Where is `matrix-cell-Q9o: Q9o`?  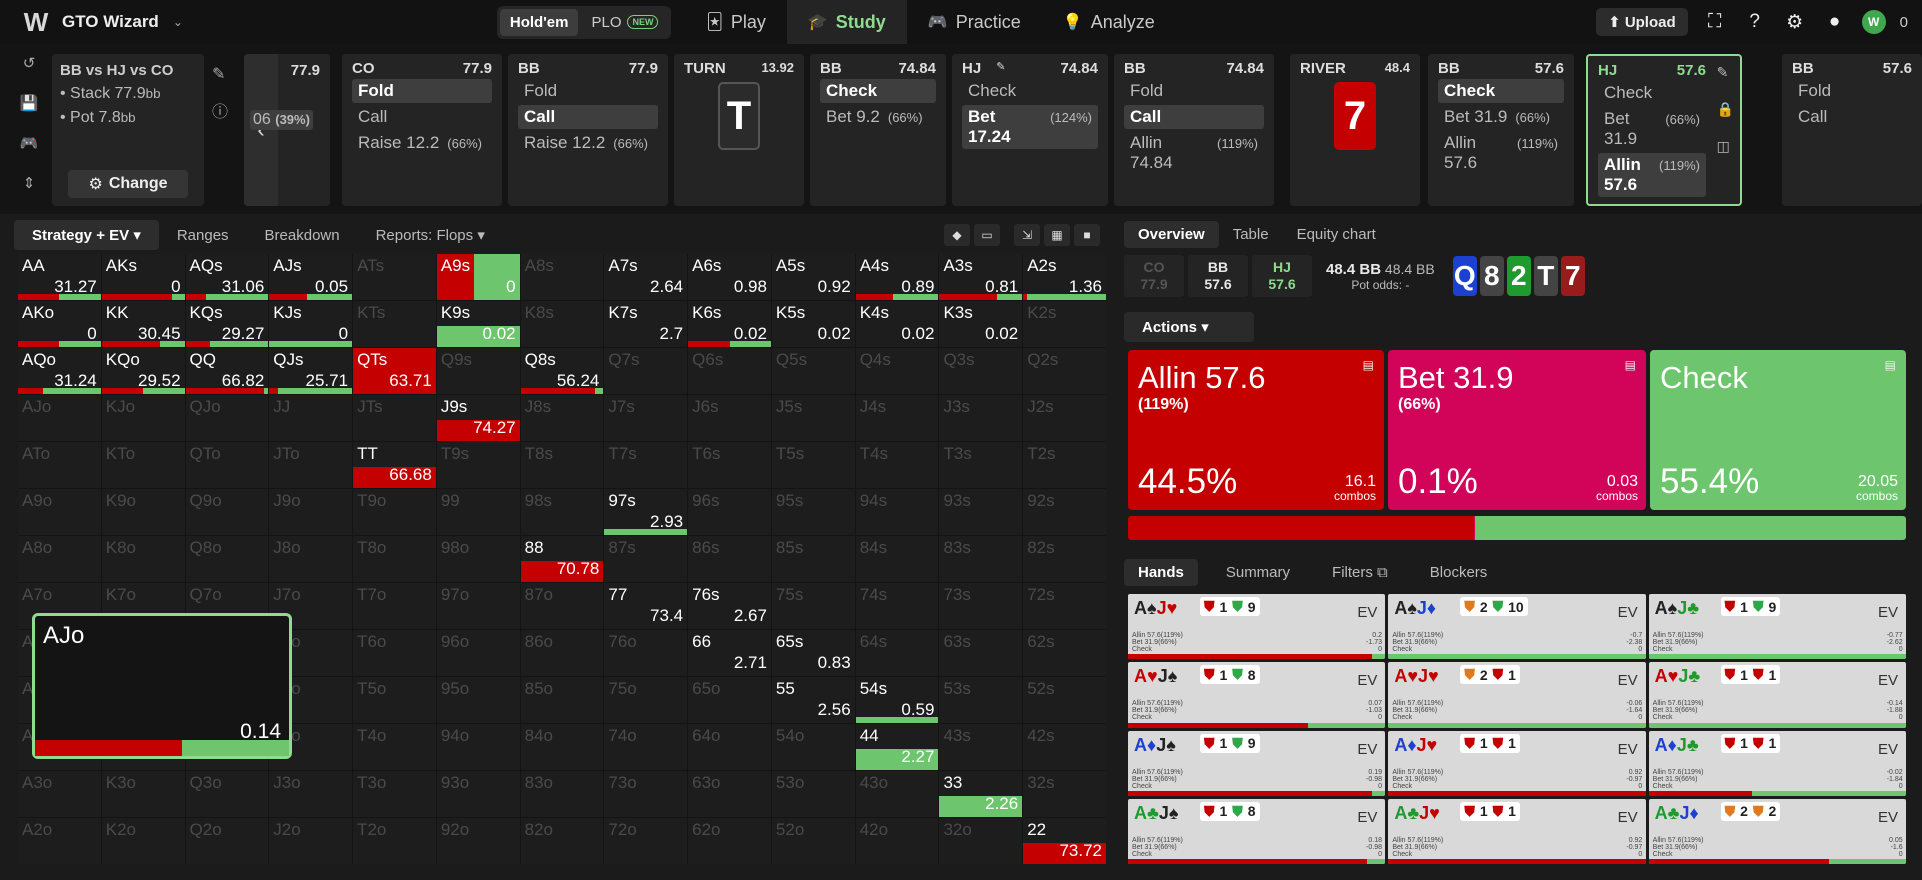
matrix-cell-Q9o: Q9o is located at coordinates (227, 512).